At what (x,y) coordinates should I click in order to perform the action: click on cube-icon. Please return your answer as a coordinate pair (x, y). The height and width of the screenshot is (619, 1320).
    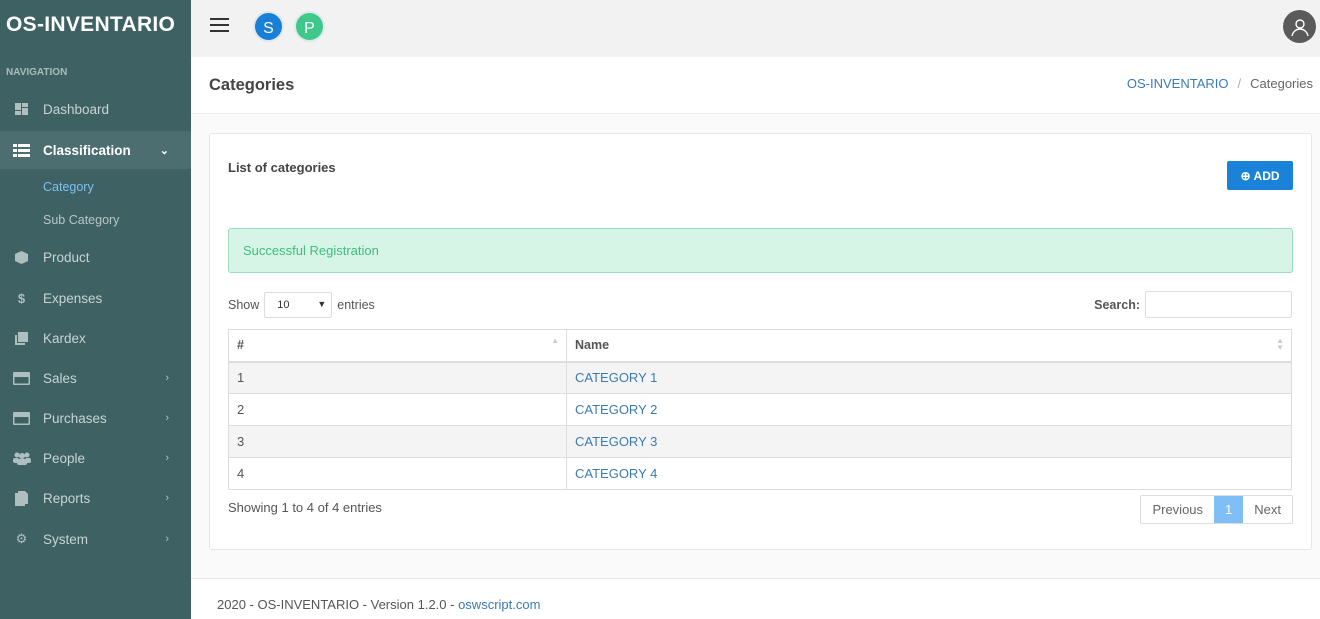
    Looking at the image, I should click on (21, 257).